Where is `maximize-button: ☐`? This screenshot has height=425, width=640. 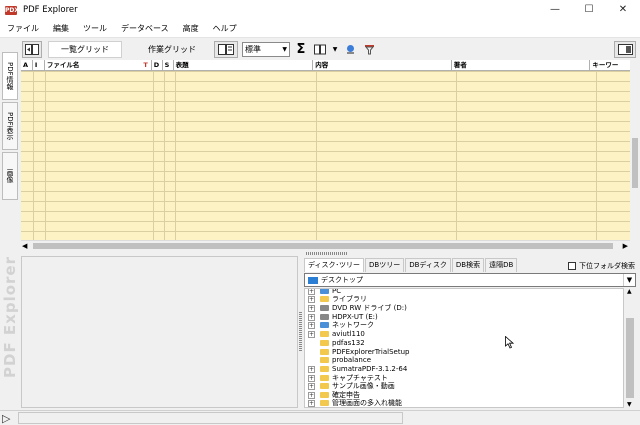 maximize-button: ☐ is located at coordinates (589, 10).